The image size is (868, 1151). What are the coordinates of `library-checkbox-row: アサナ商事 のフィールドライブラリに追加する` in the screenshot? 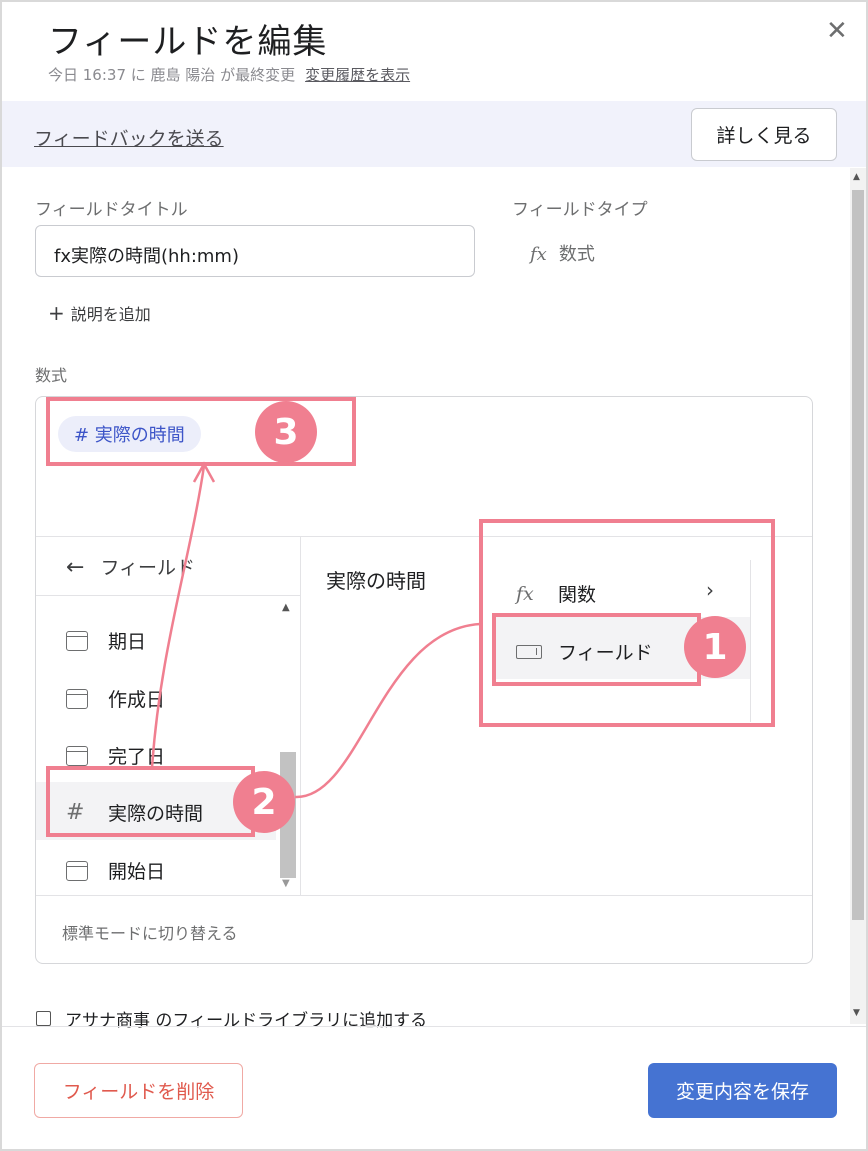 It's located at (231, 1018).